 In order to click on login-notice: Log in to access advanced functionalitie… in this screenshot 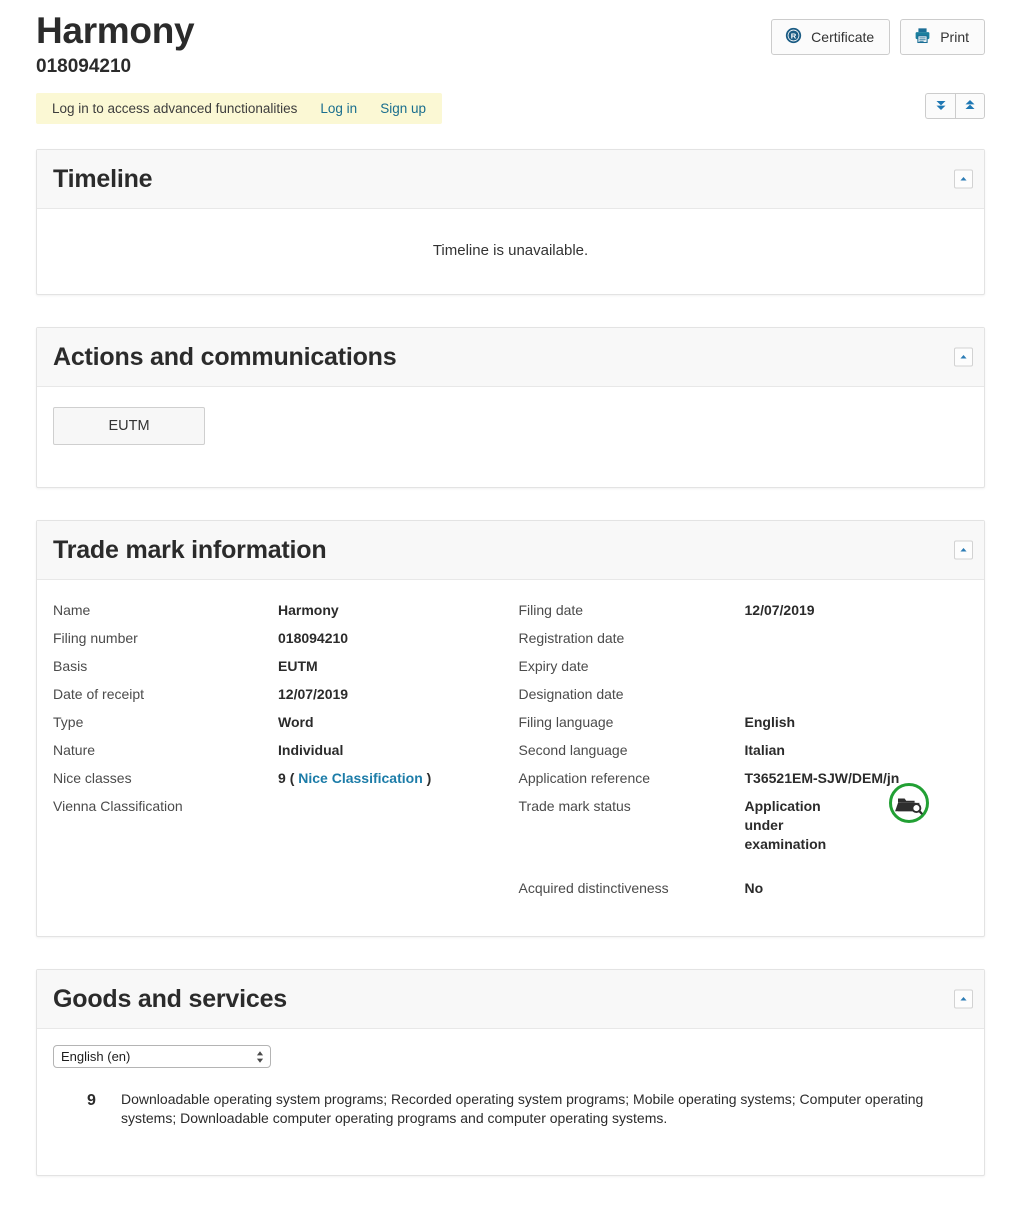, I will do `click(239, 108)`.